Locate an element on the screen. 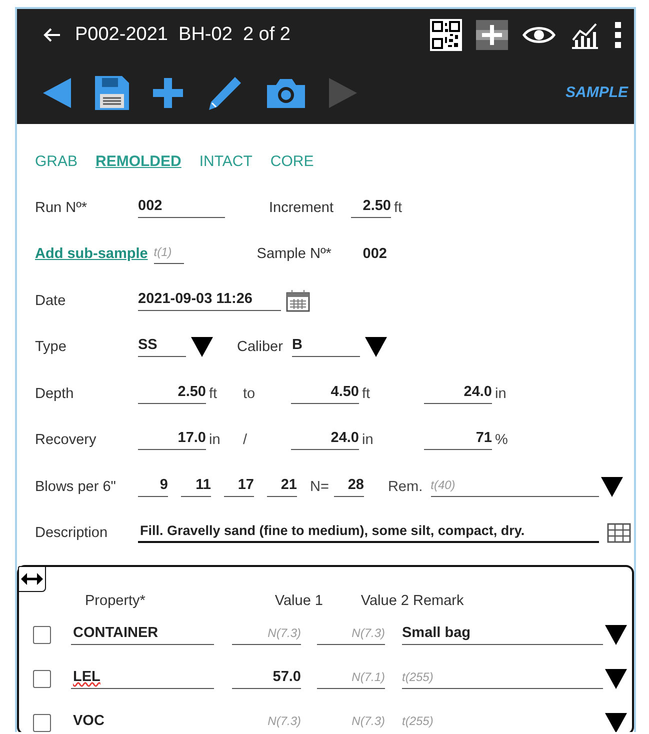 The width and height of the screenshot is (649, 734). field-label: Increment is located at coordinates (301, 208).